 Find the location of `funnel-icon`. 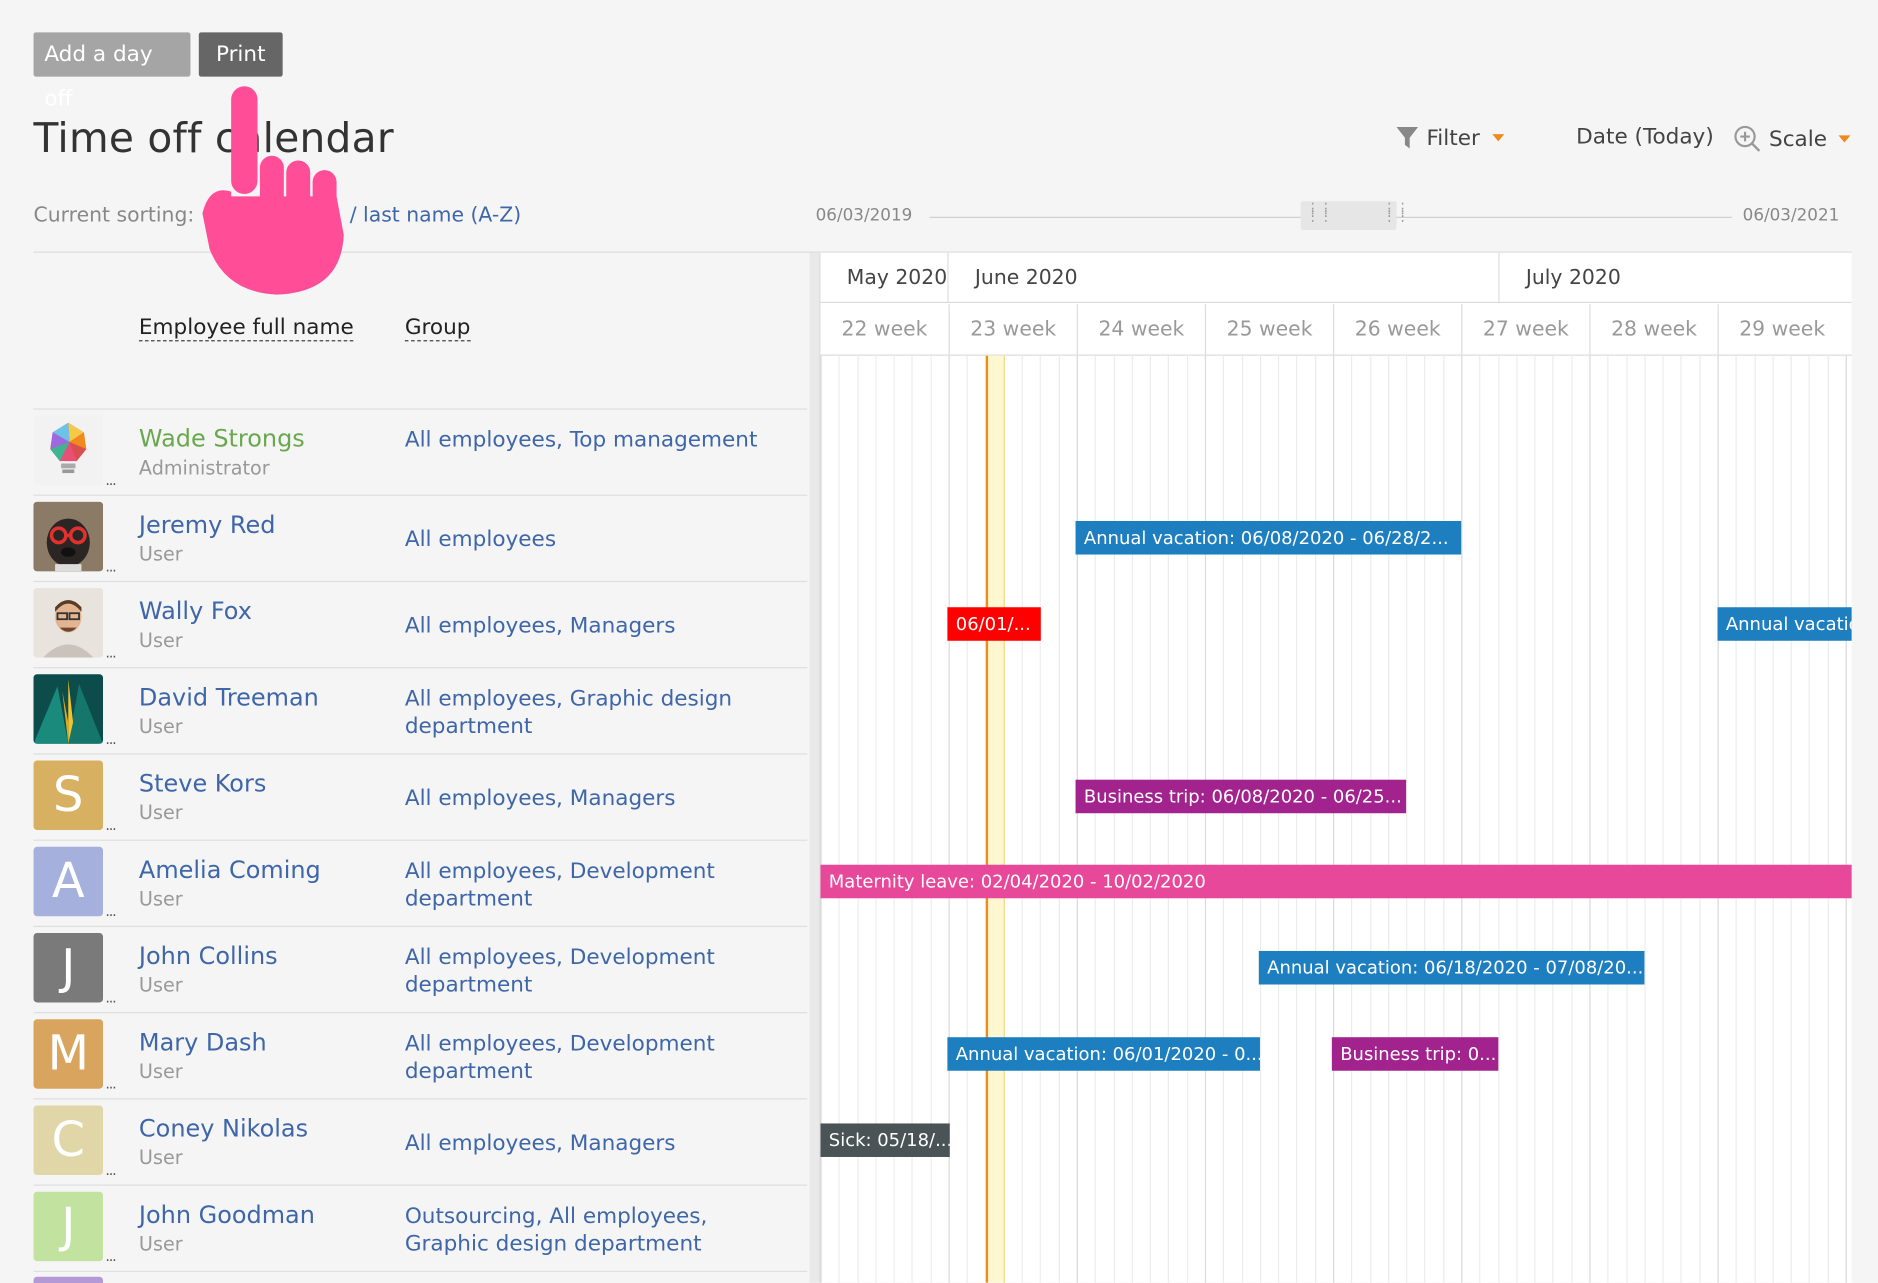

funnel-icon is located at coordinates (1407, 137).